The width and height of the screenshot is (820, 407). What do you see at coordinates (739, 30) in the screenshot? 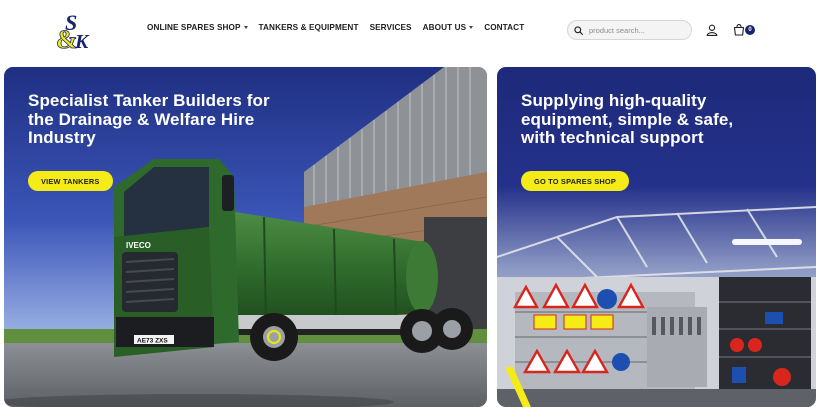
I see `cart-icon` at bounding box center [739, 30].